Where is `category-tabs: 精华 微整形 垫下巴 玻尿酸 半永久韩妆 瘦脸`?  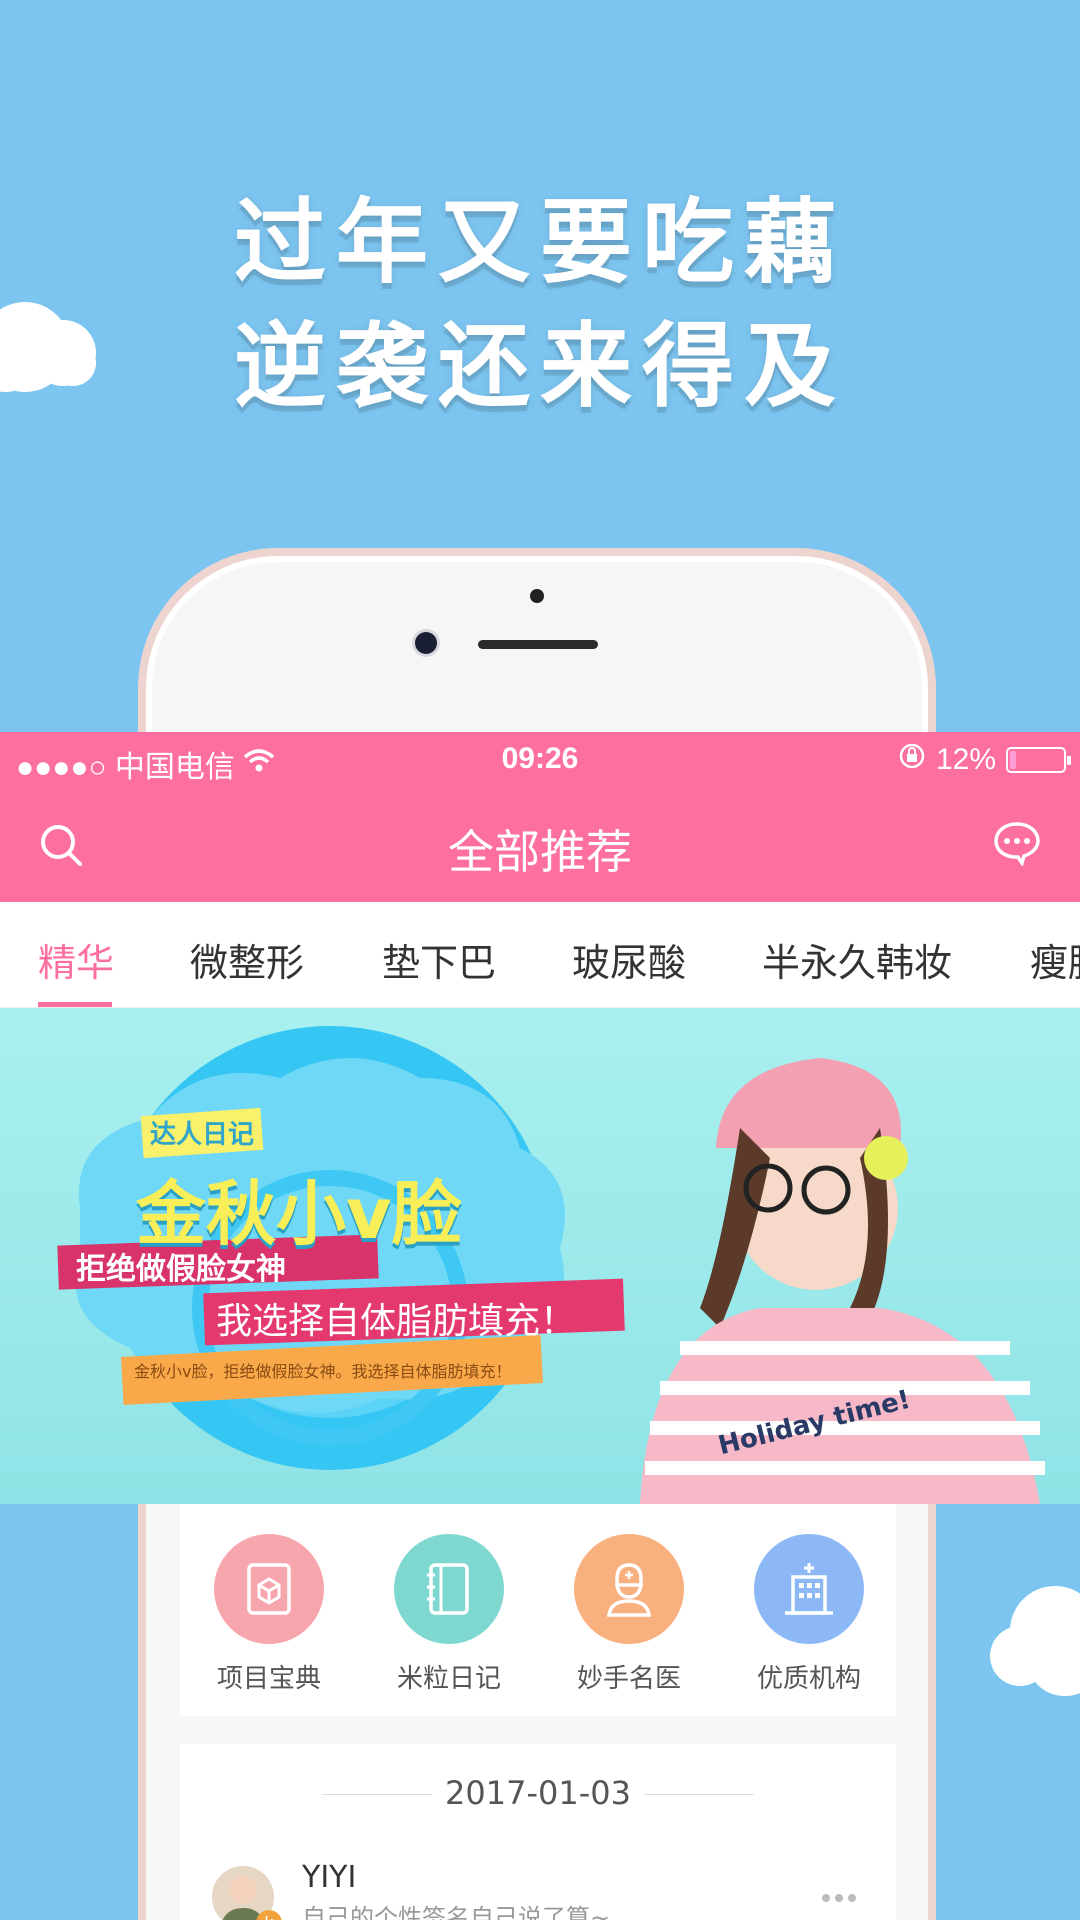
category-tabs: 精华 微整形 垫下巴 玻尿酸 半永久韩妆 瘦脸 is located at coordinates (540, 955).